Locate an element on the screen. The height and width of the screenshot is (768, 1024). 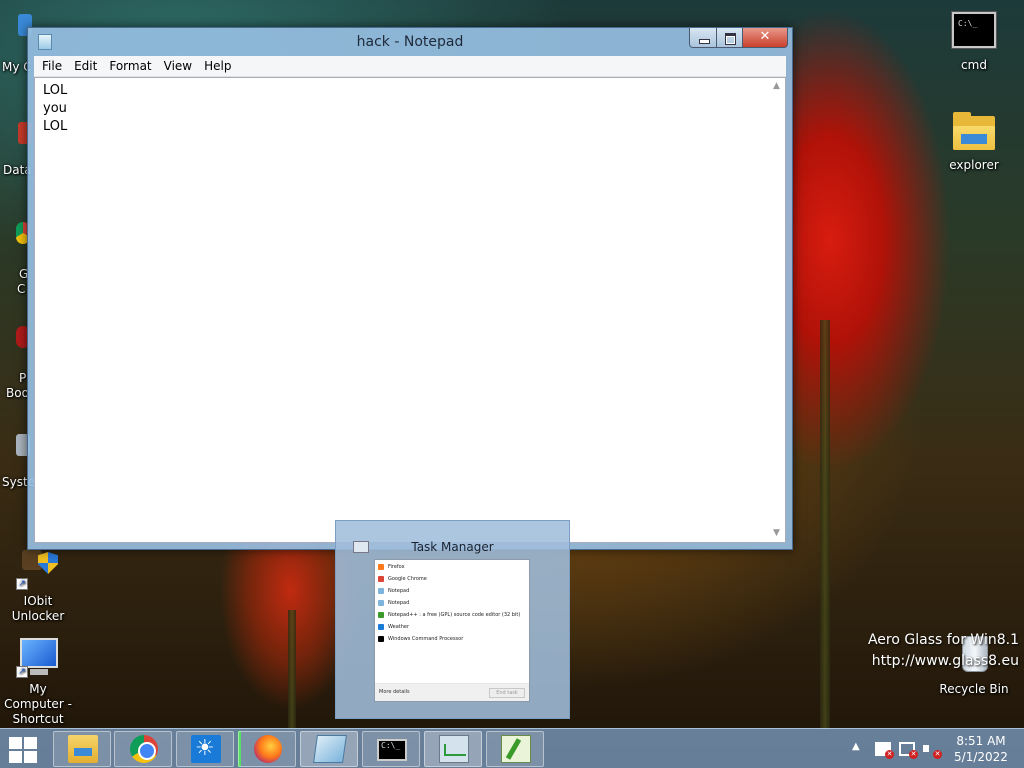
scroll-down-arrow-icon: ▼ is located at coordinates (776, 533).